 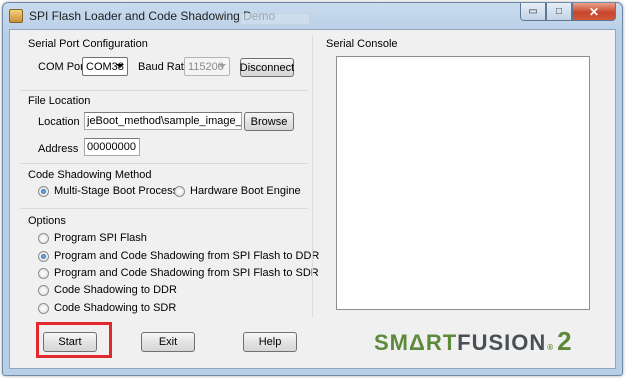 I want to click on background-window-tab, so click(x=275, y=19).